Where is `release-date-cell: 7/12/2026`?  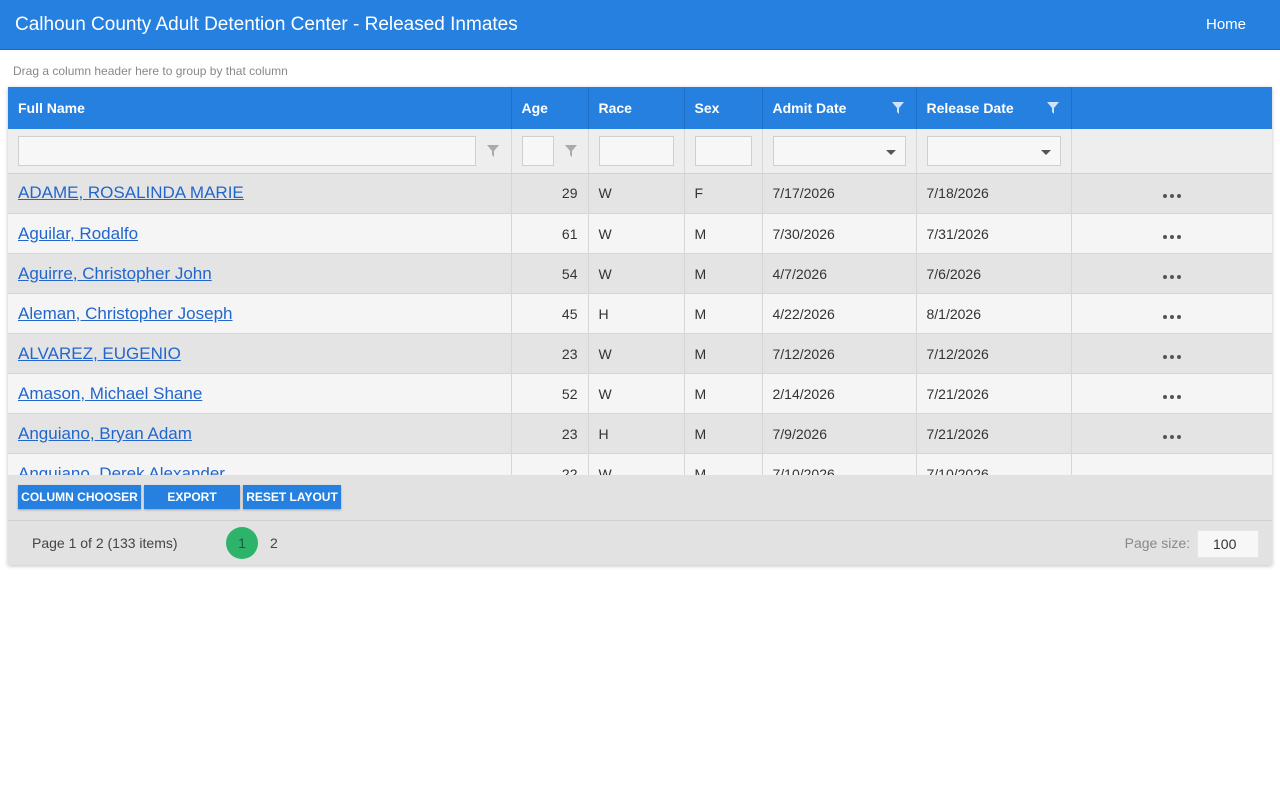 release-date-cell: 7/12/2026 is located at coordinates (994, 353).